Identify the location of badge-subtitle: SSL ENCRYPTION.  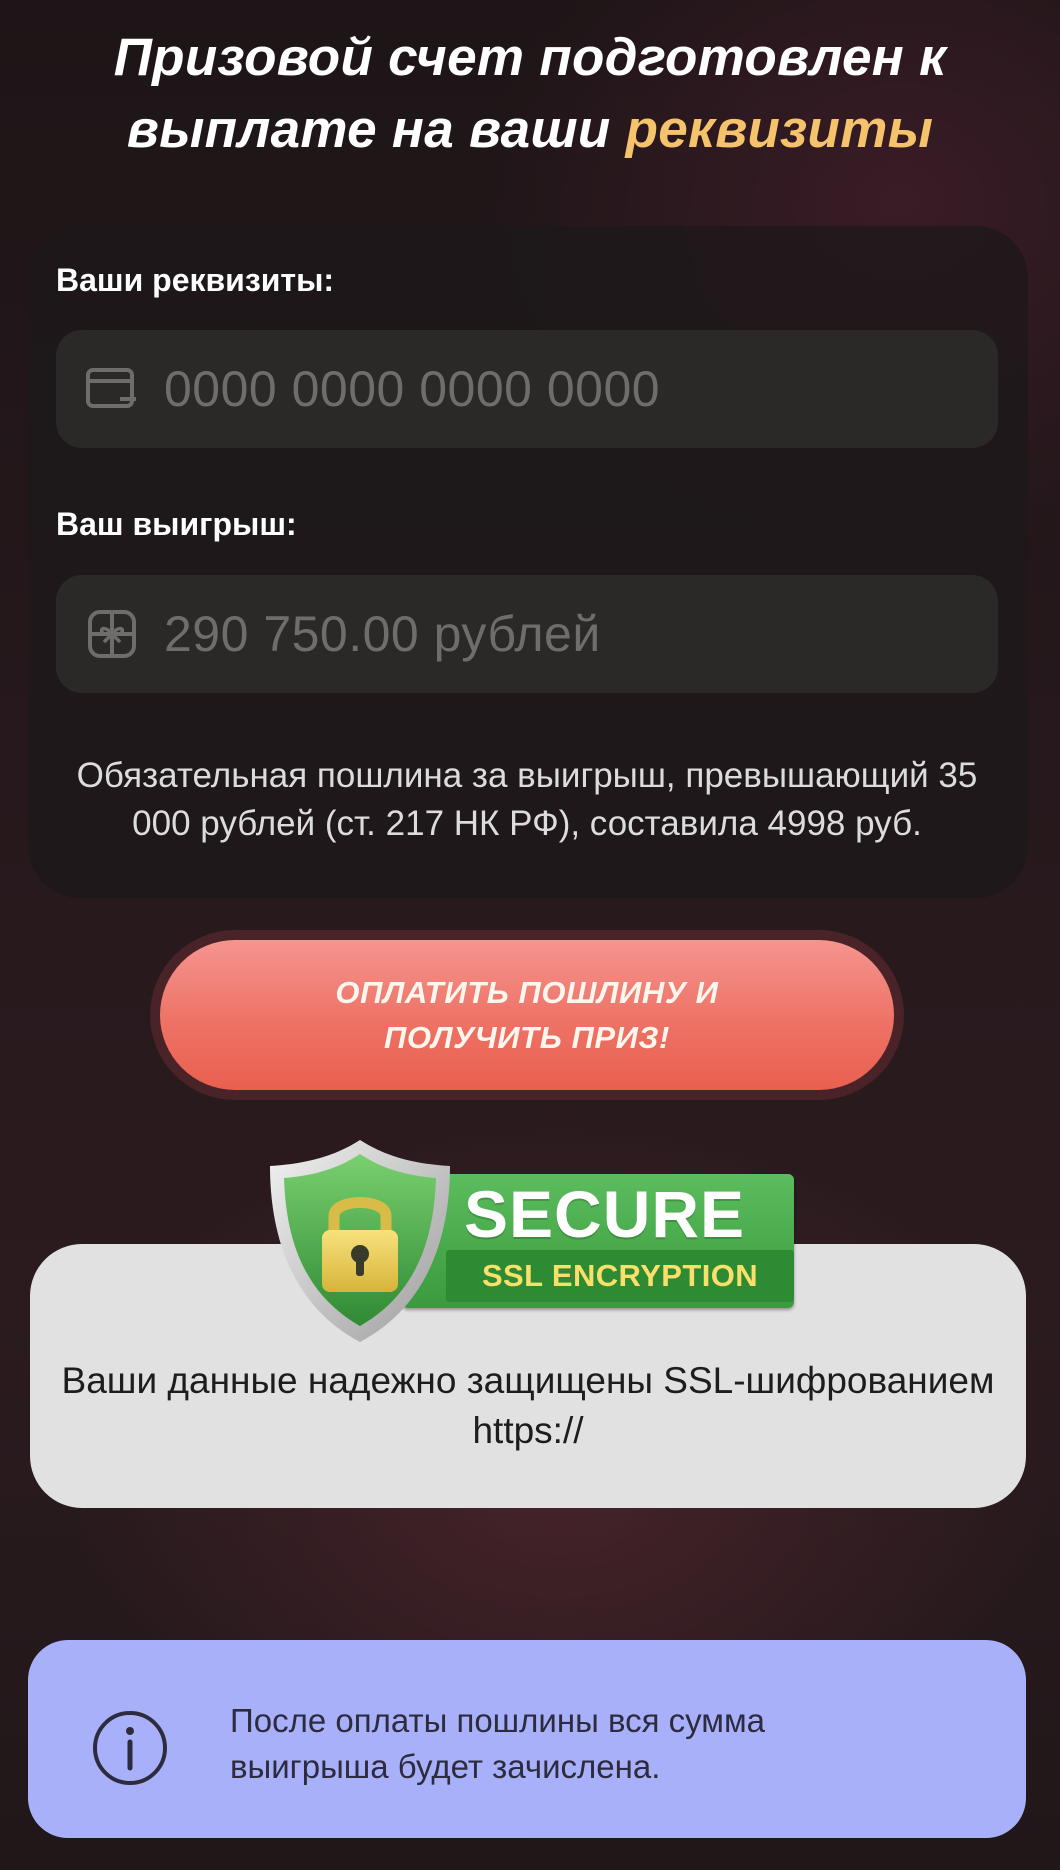
(620, 1276).